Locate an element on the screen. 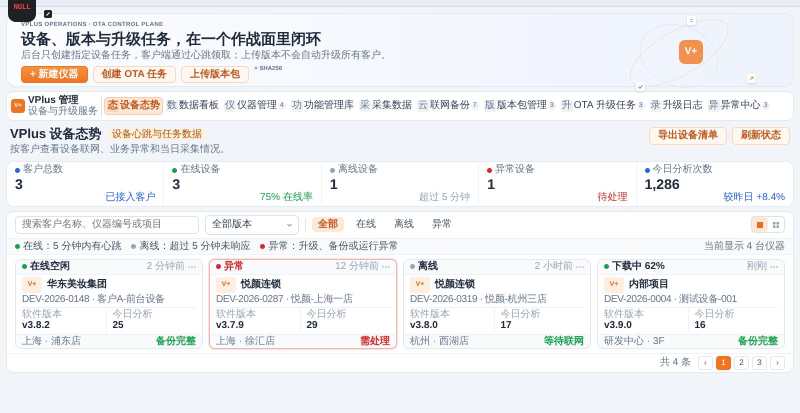 The width and height of the screenshot is (800, 413). metric-value: v3.7.9 is located at coordinates (230, 326).